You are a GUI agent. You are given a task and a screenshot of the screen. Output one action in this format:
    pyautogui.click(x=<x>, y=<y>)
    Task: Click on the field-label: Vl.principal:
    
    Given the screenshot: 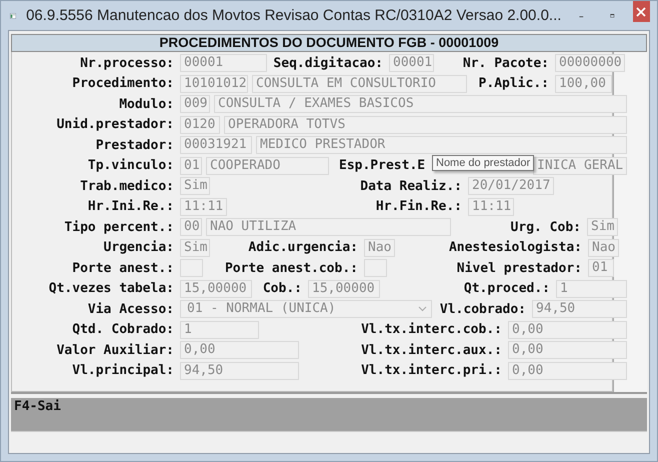 What is the action you would take?
    pyautogui.click(x=123, y=370)
    